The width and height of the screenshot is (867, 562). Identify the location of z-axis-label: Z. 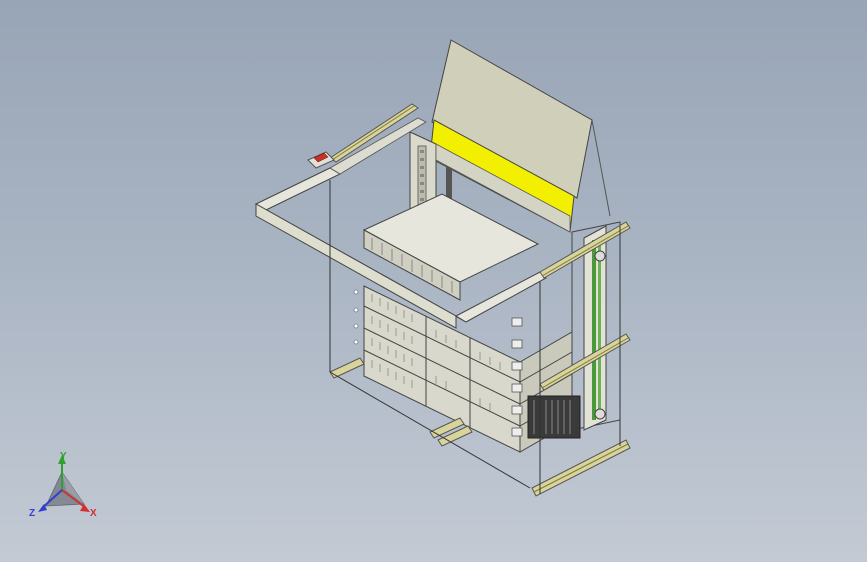
(32, 513).